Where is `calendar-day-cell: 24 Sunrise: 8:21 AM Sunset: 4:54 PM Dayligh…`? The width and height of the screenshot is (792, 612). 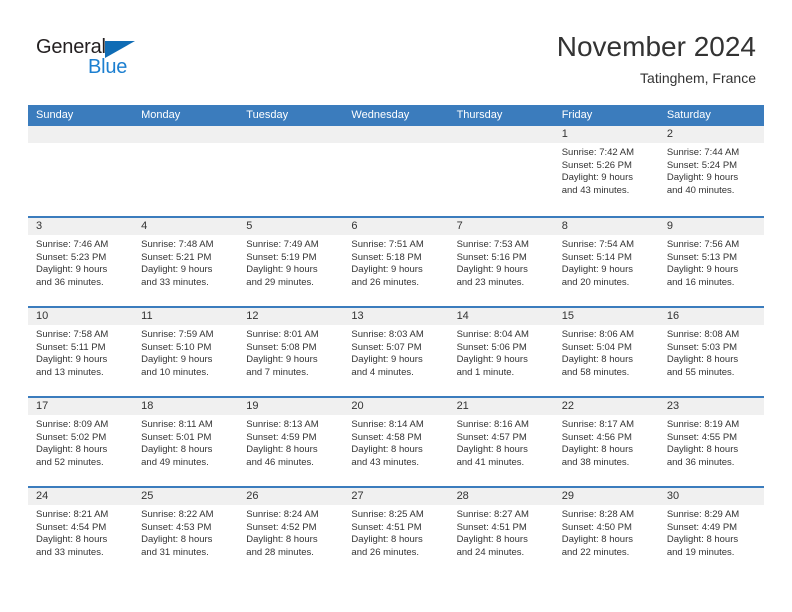
calendar-day-cell: 24 Sunrise: 8:21 AM Sunset: 4:54 PM Dayligh… is located at coordinates (81, 532).